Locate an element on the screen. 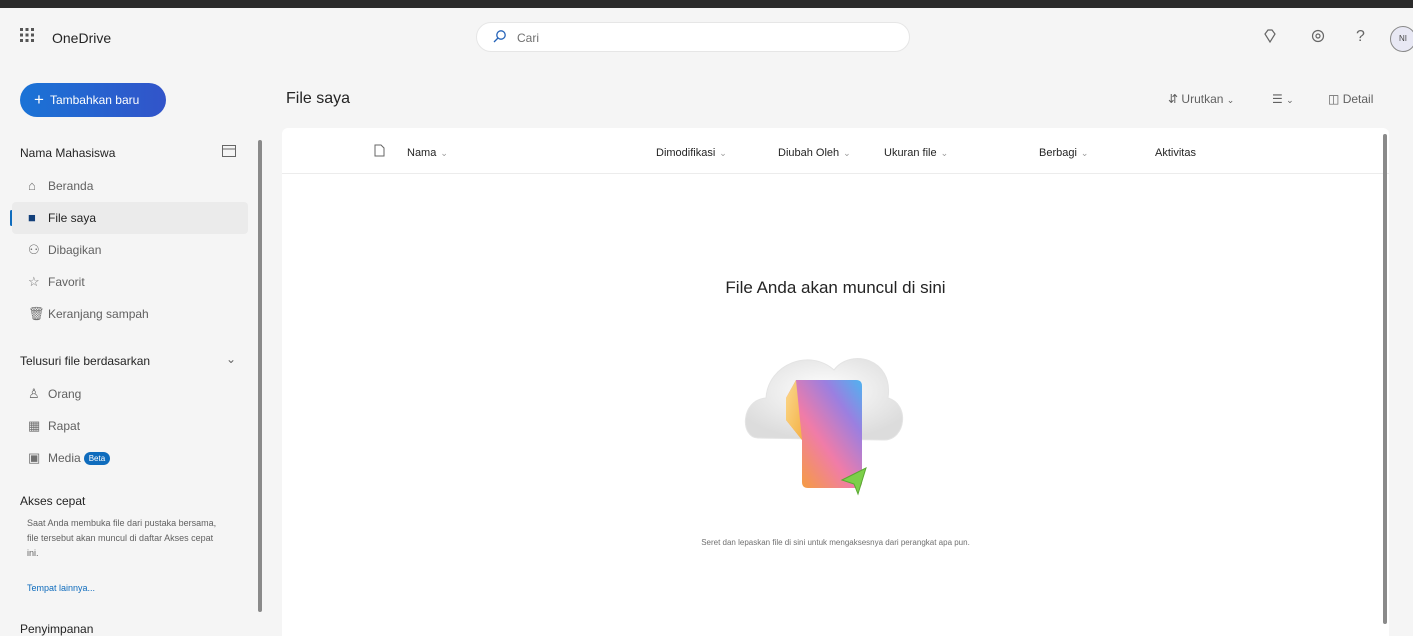  image-icon: ▣ is located at coordinates (34, 457).